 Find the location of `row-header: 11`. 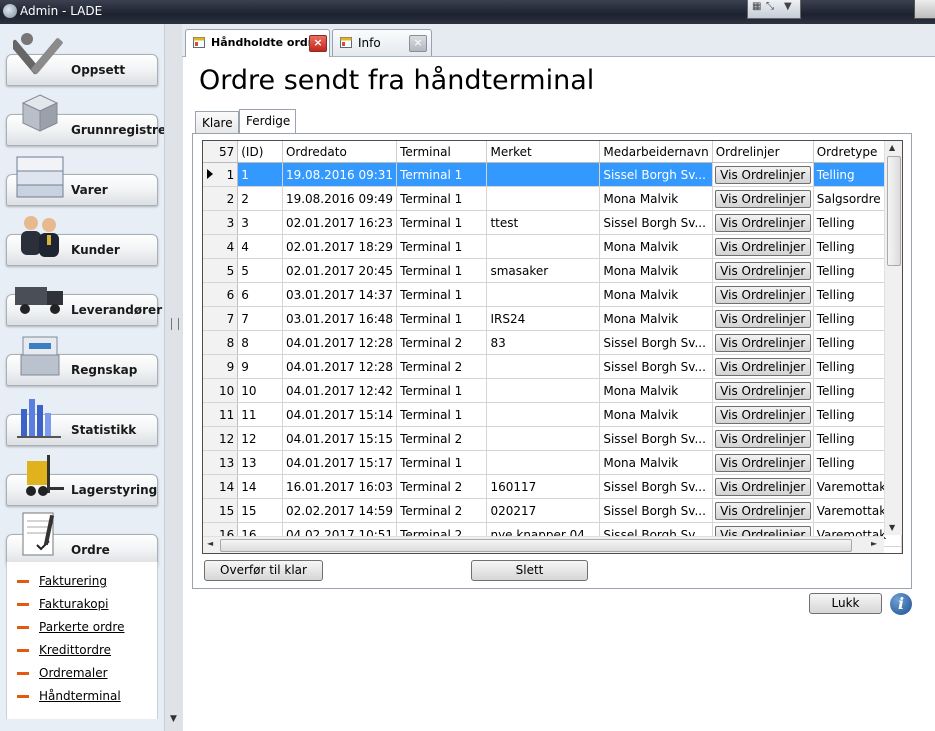

row-header: 11 is located at coordinates (221, 414).